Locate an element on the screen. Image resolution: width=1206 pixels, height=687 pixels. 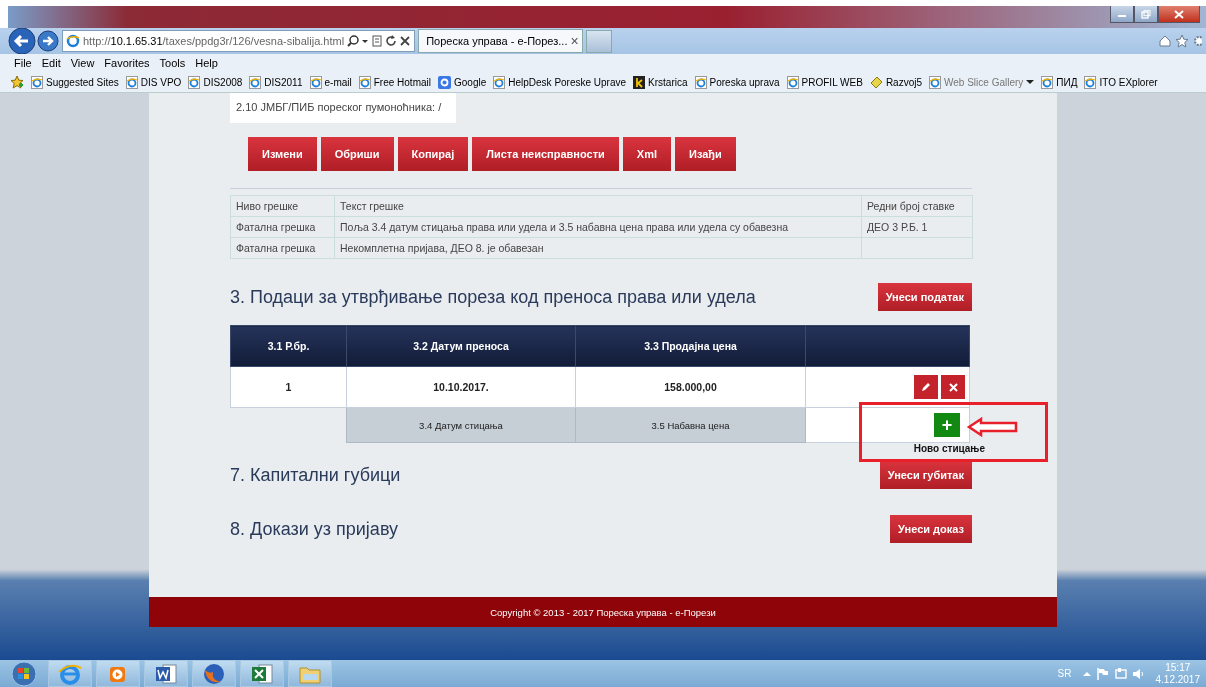
star-icon is located at coordinates (1182, 41).